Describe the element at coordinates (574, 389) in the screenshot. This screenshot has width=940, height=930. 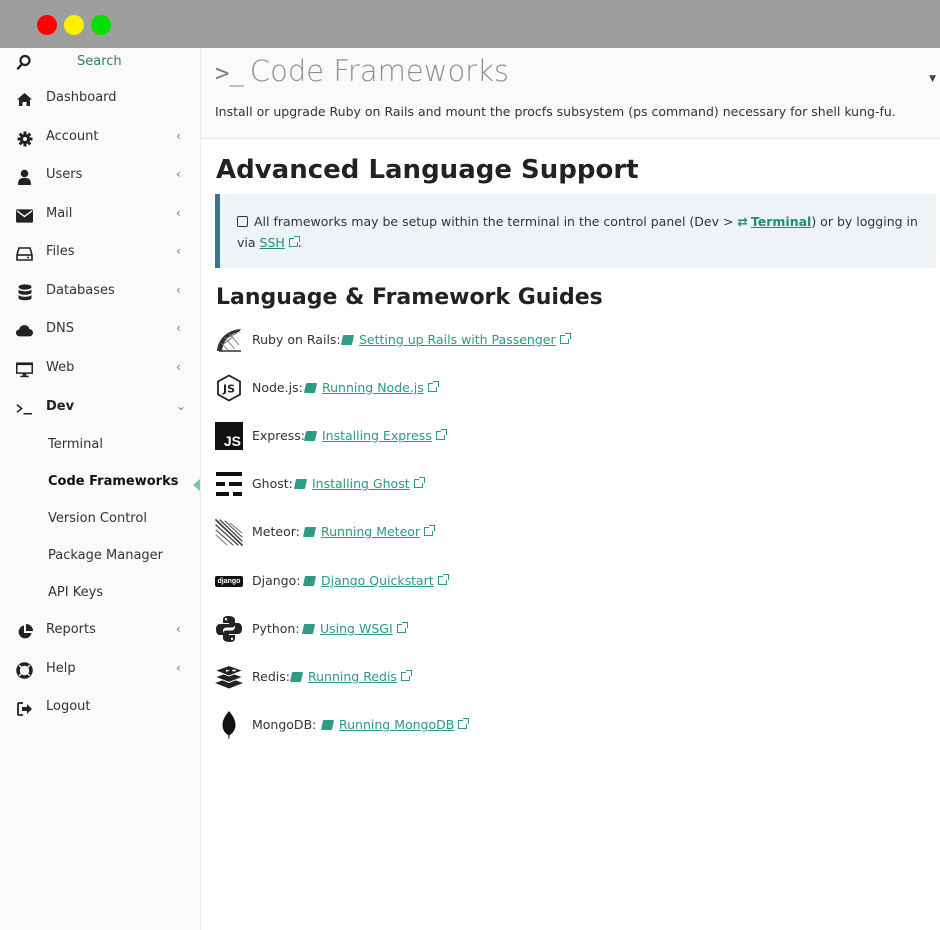
I see `guide-row-nodejs: JS Node.js: Running Node.js` at that location.